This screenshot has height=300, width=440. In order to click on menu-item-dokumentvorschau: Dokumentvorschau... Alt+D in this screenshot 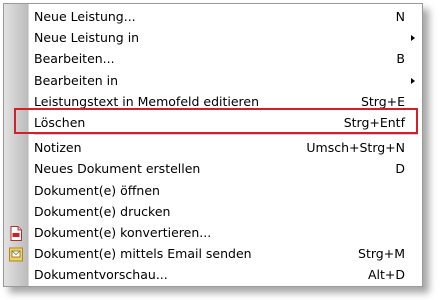, I will do `click(213, 274)`.